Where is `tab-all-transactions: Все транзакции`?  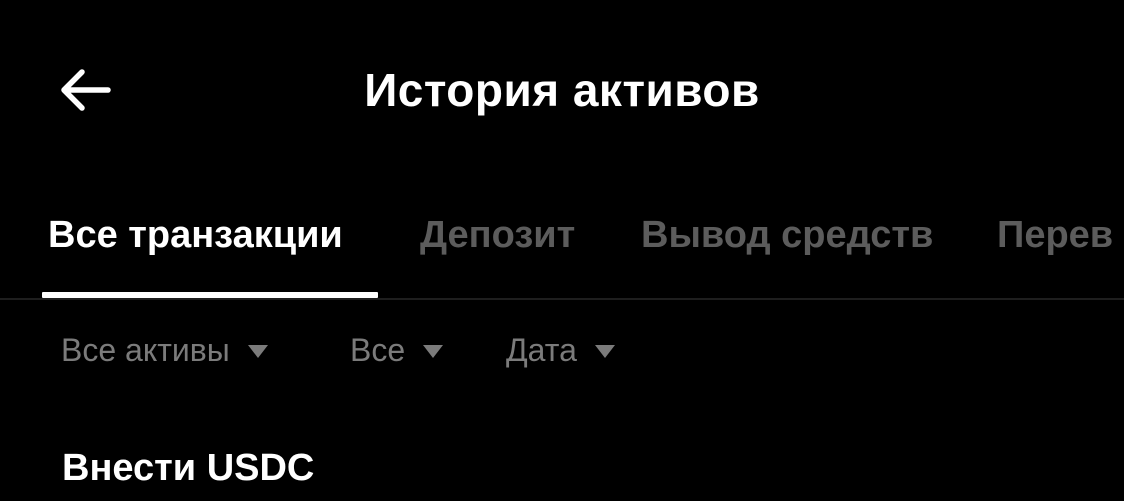
tab-all-transactions: Все транзакции is located at coordinates (195, 235).